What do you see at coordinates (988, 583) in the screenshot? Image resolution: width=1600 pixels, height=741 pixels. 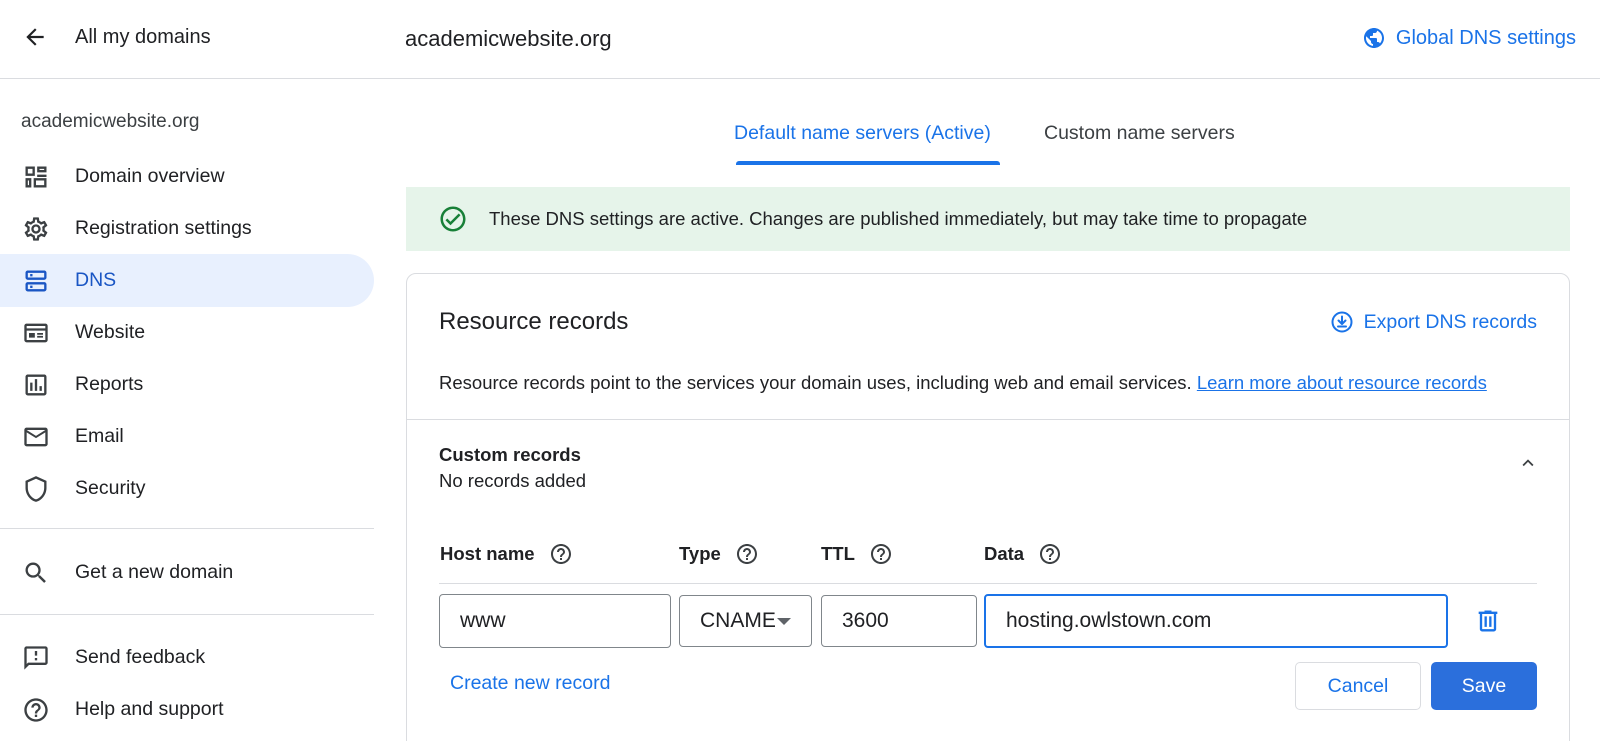 I see `header-divider` at bounding box center [988, 583].